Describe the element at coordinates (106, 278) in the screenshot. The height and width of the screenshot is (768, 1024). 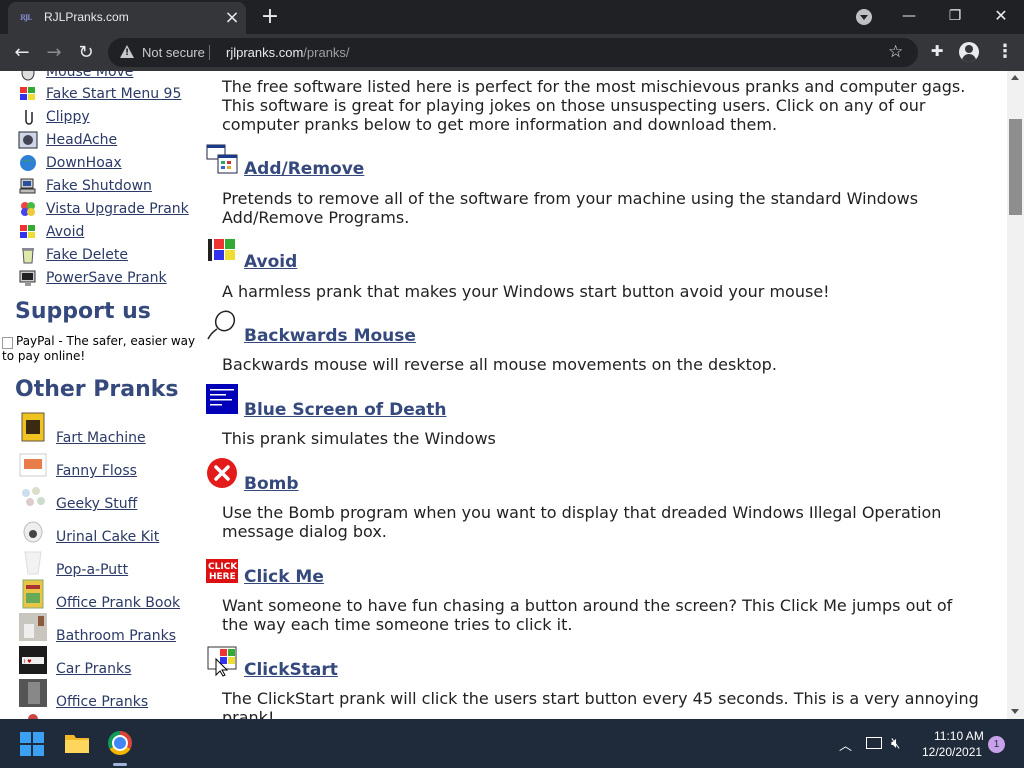
I see `sidebar-link-powersave-prank: PowerSave Prank` at that location.